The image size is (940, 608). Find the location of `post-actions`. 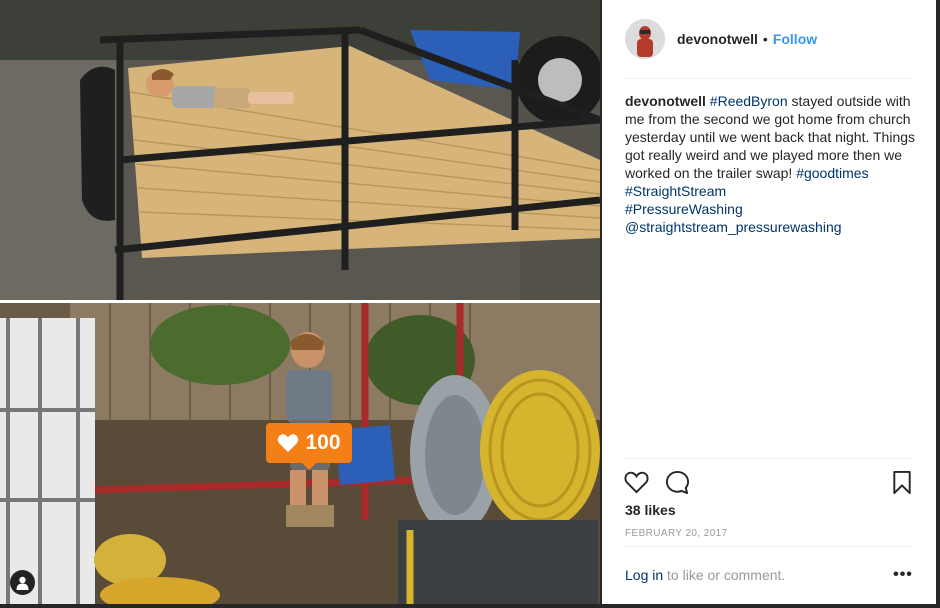

post-actions is located at coordinates (769, 481).